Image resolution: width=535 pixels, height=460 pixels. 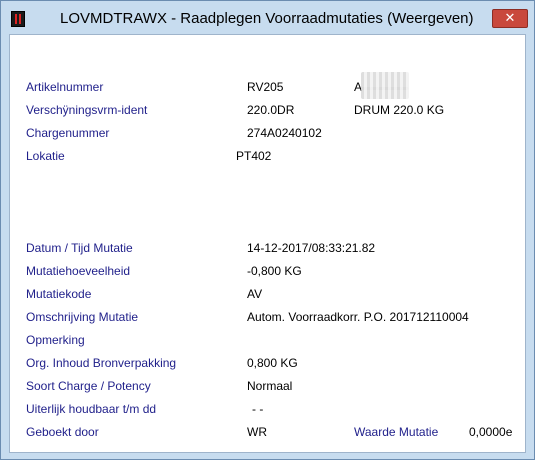 I want to click on datum-tijd-label: Datum / Tijd Mutatie, so click(x=79, y=248).